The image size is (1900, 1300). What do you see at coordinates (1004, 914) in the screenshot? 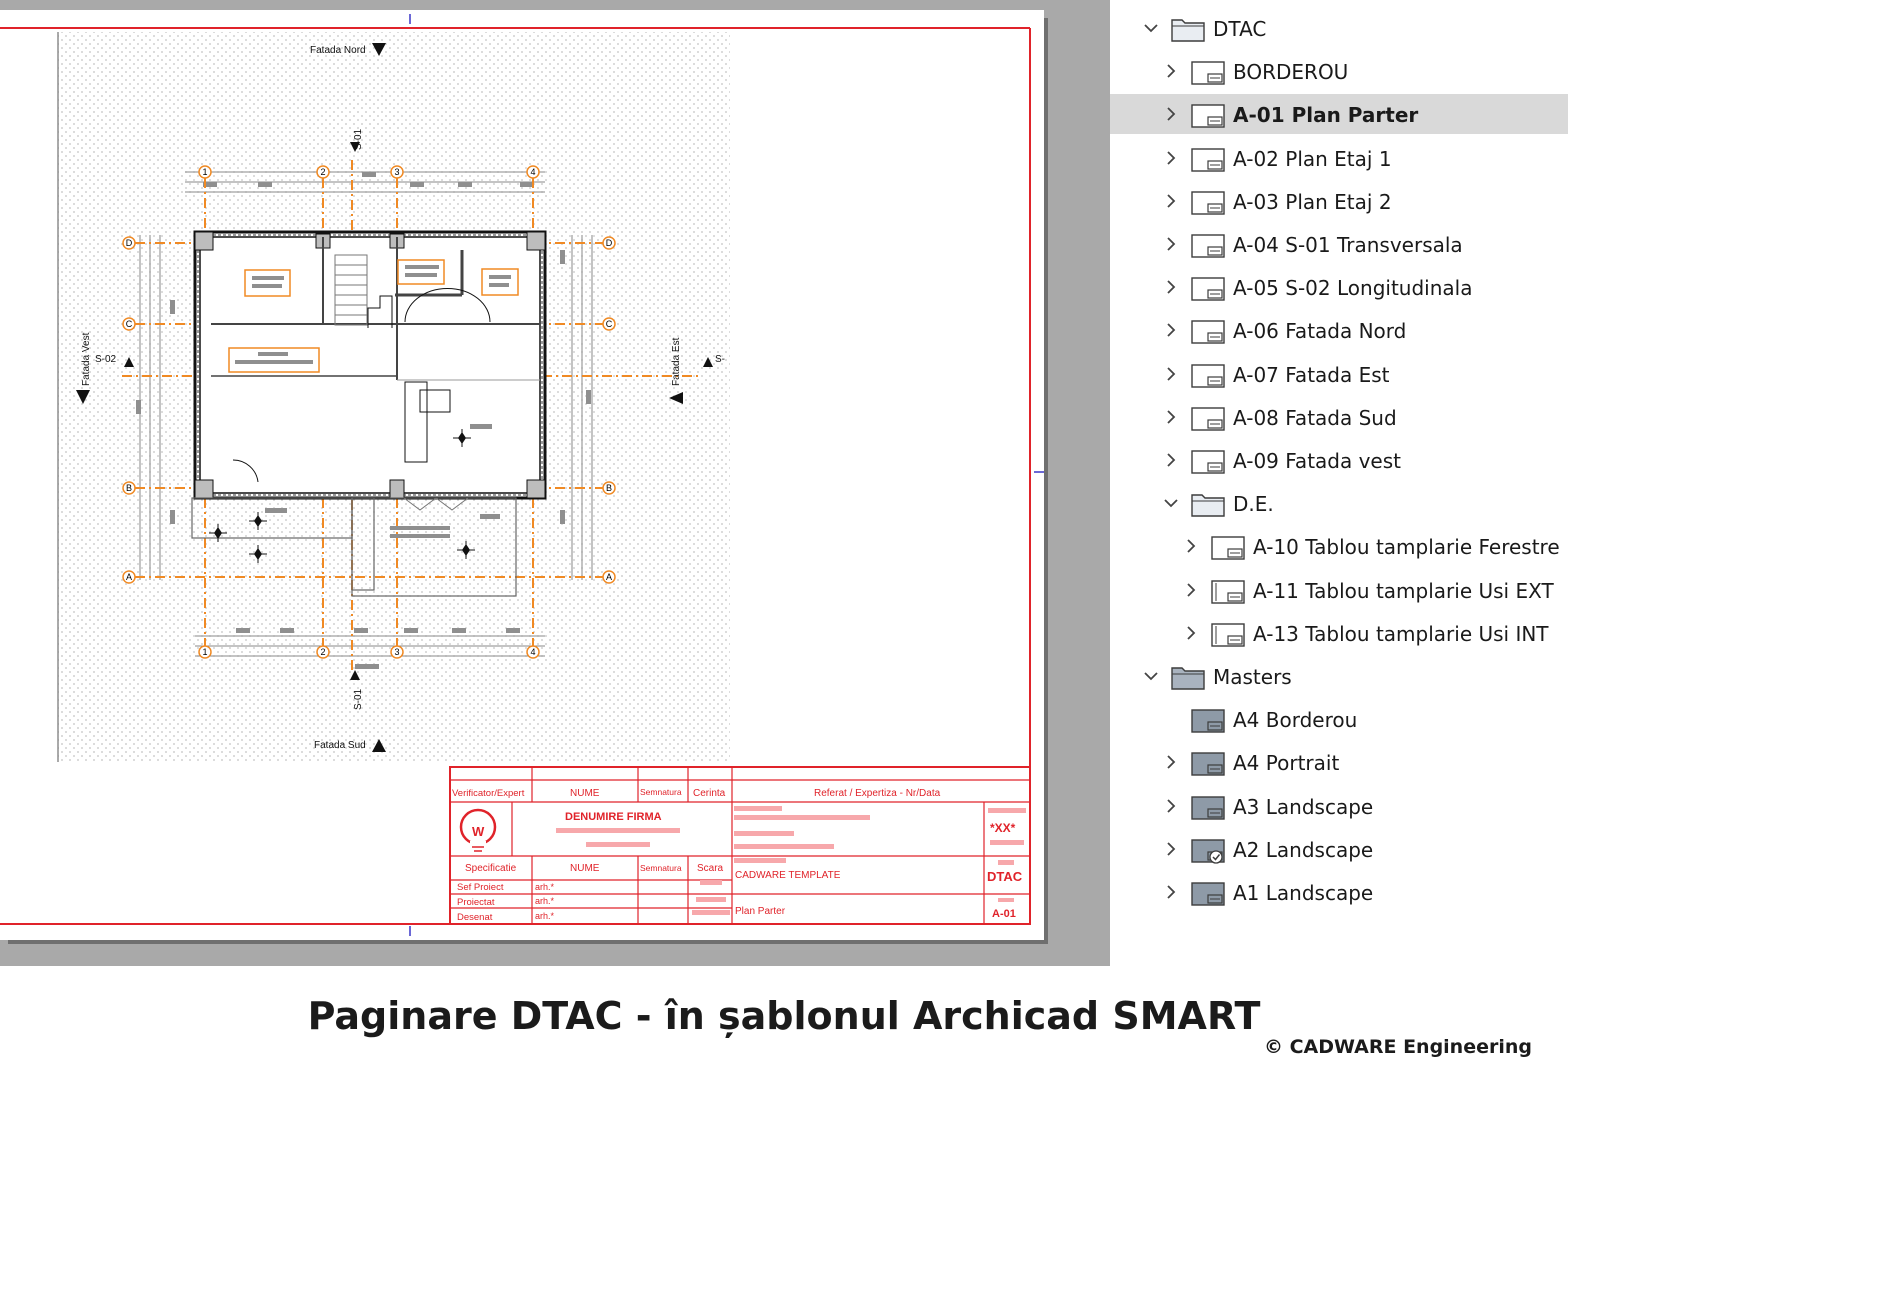
I see `svg-text: A-01` at bounding box center [1004, 914].